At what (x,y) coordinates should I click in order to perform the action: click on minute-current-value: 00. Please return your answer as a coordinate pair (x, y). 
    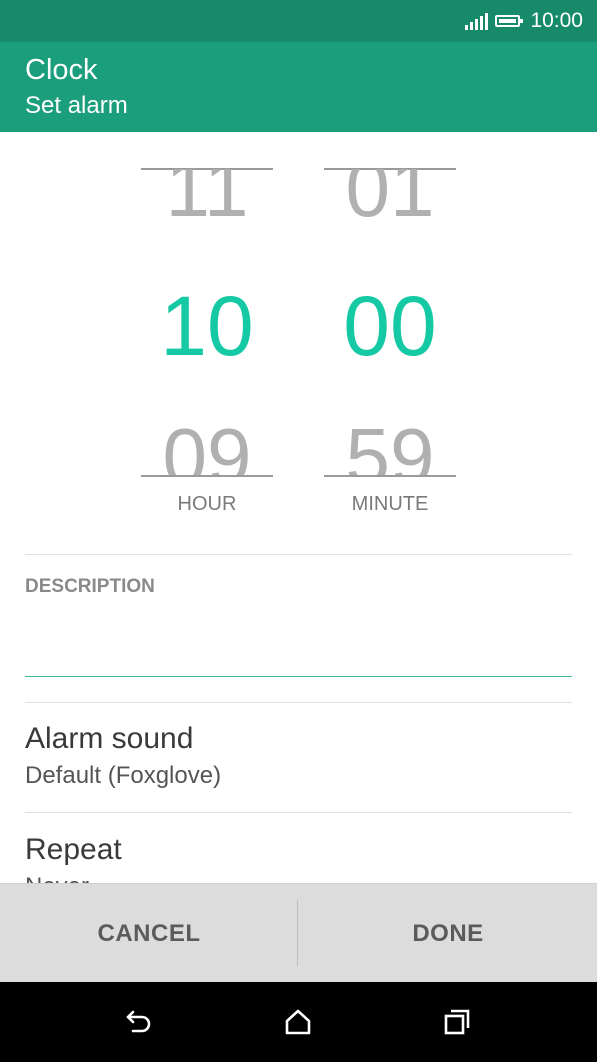
    Looking at the image, I should click on (390, 326).